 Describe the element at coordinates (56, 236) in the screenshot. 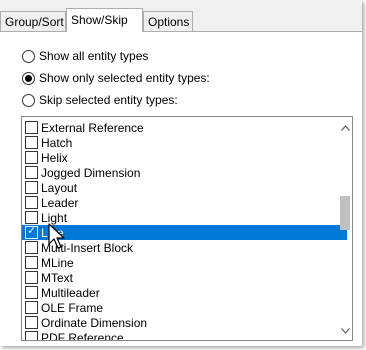

I see `mouse-pointer-icon` at that location.